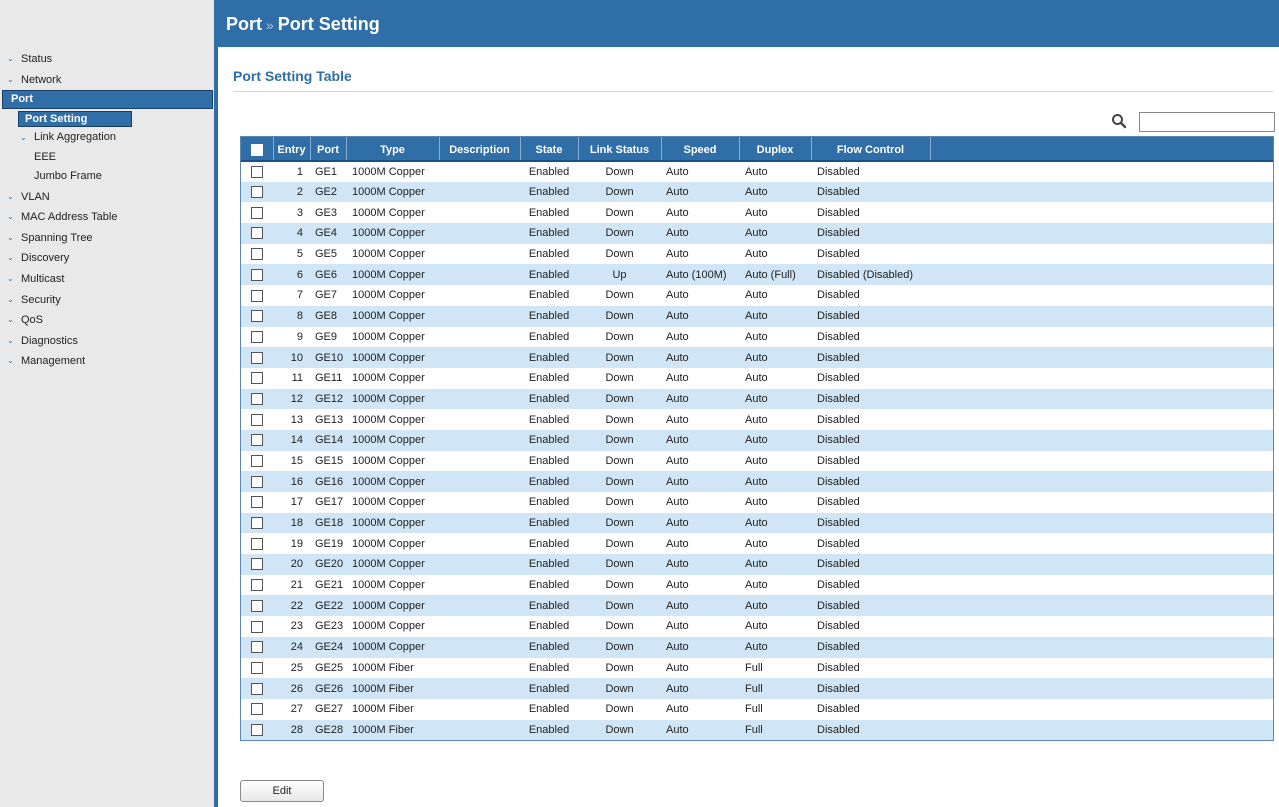  Describe the element at coordinates (1207, 122) in the screenshot. I see `search-input` at that location.